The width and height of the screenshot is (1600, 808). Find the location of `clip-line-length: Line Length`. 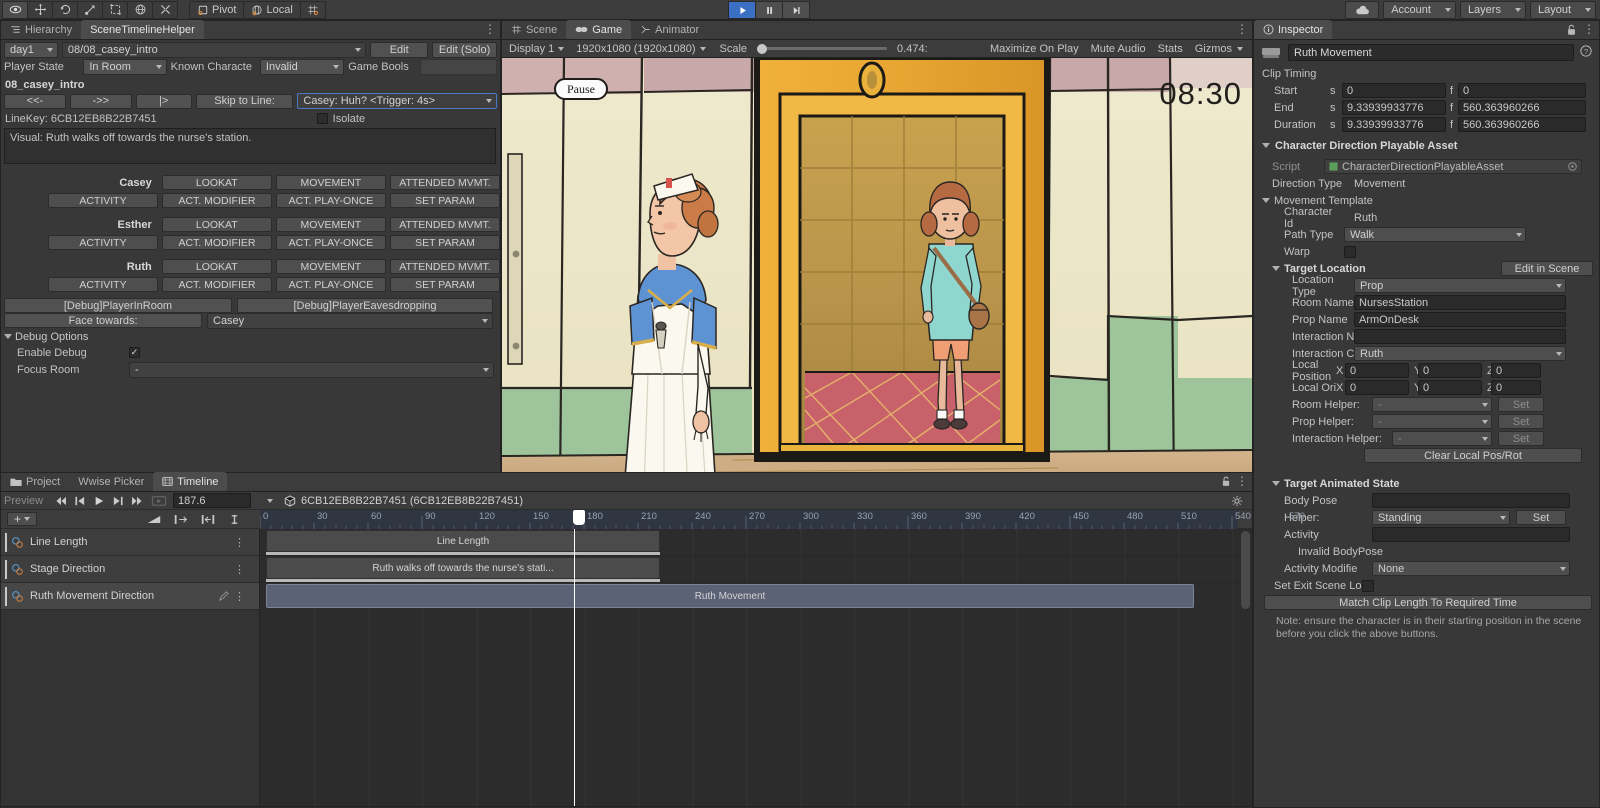

clip-line-length: Line Length is located at coordinates (463, 541).